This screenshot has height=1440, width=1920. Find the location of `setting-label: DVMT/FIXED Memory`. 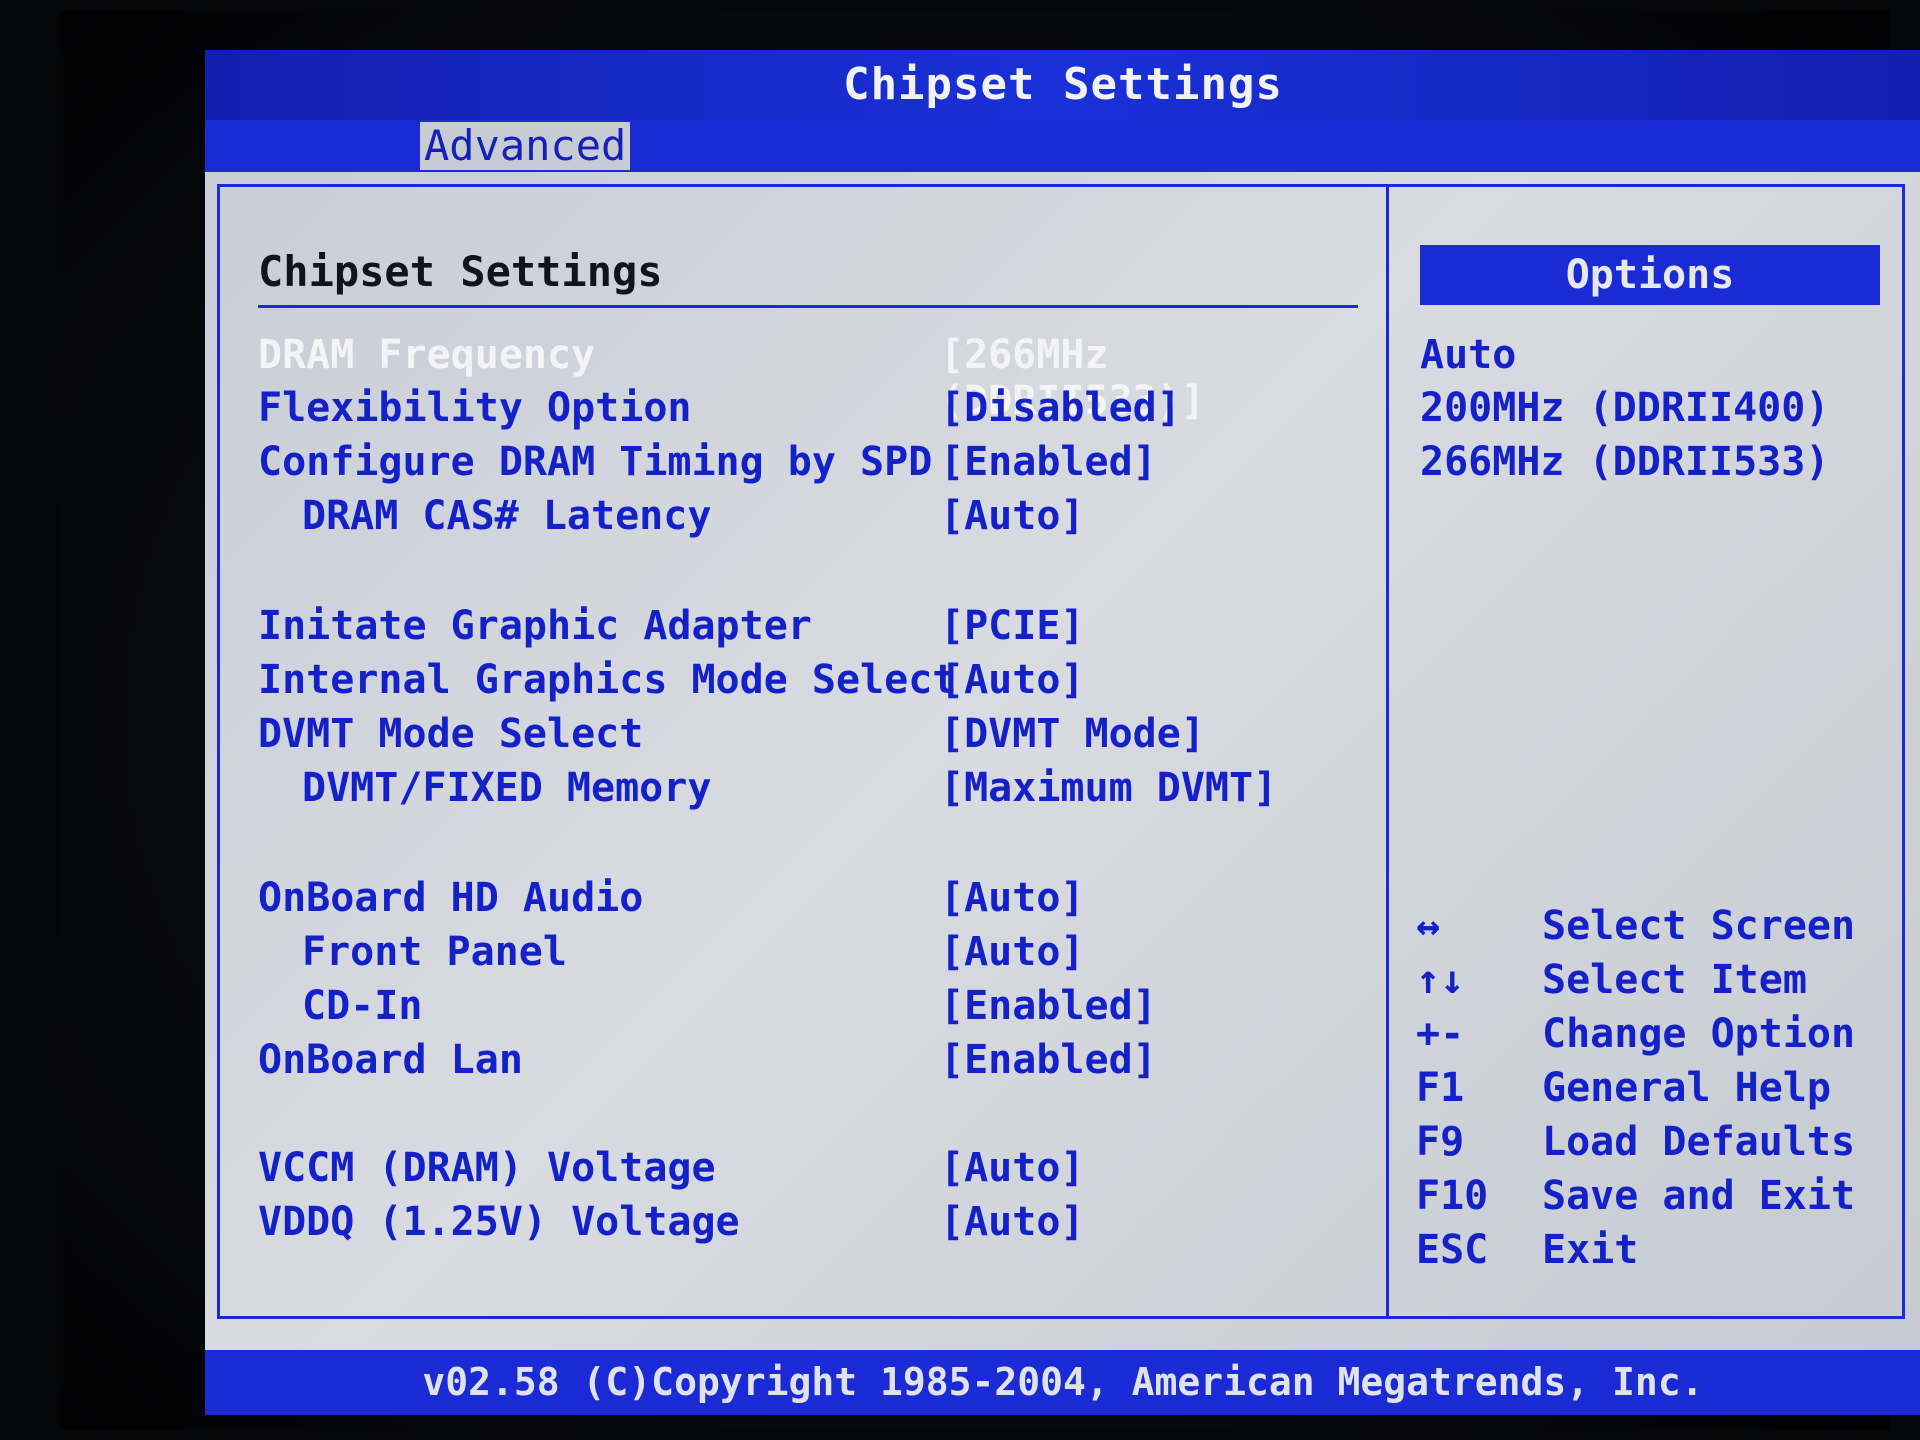

setting-label: DVMT/FIXED Memory is located at coordinates (507, 788).